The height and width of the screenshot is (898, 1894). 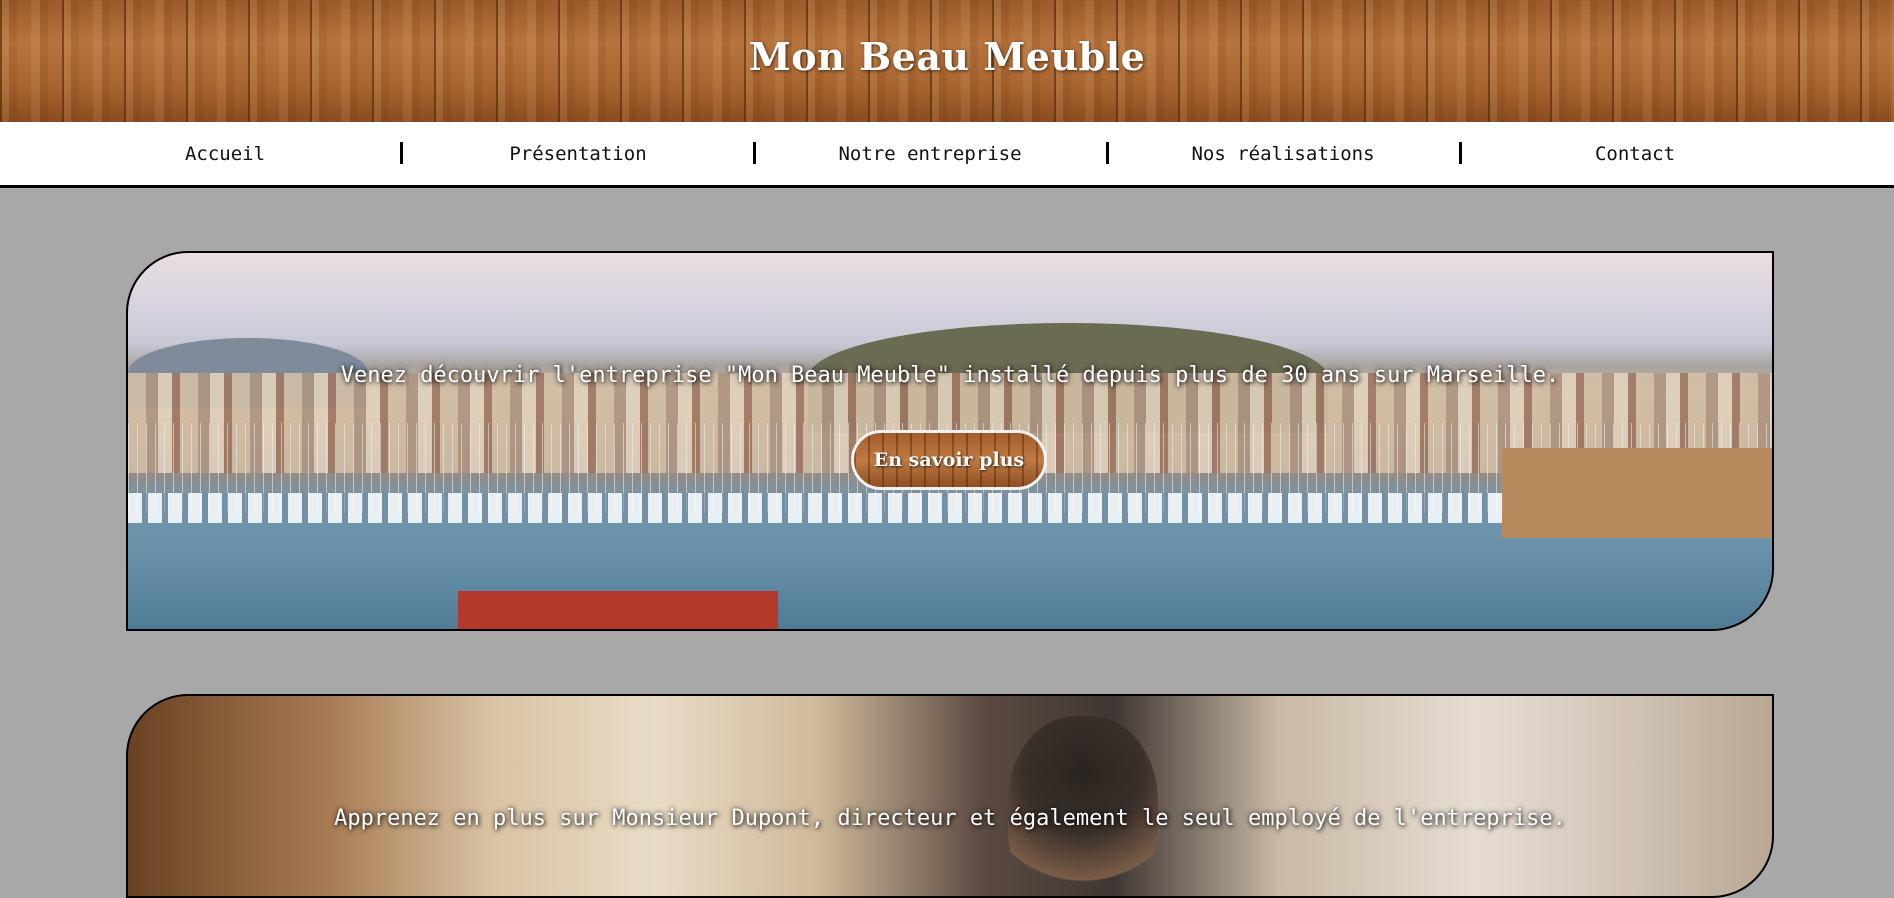 I want to click on site-title: Mon Beau Meuble, so click(x=947, y=56).